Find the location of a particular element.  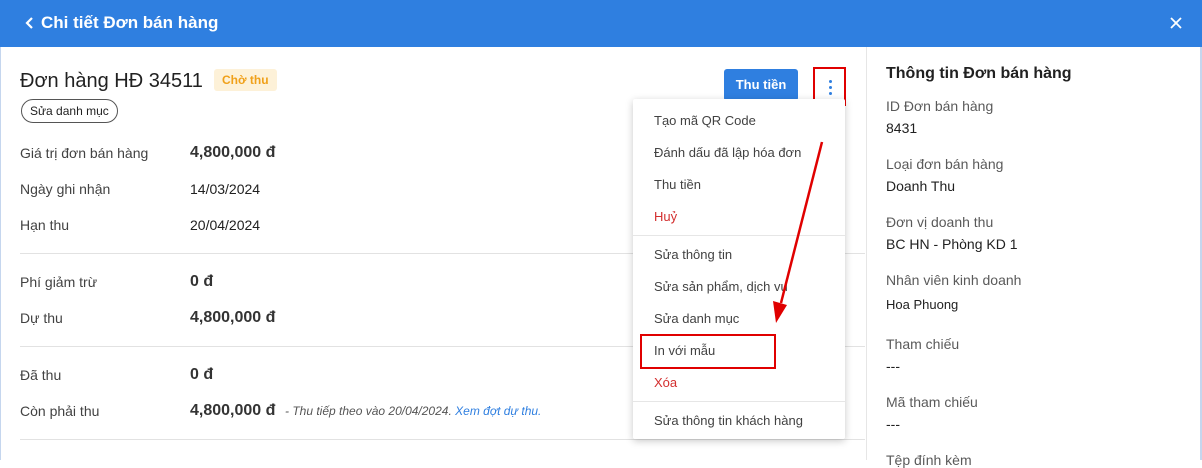

sidebar-label-revenue-unit: Đơn vị doanh thu is located at coordinates (940, 222).